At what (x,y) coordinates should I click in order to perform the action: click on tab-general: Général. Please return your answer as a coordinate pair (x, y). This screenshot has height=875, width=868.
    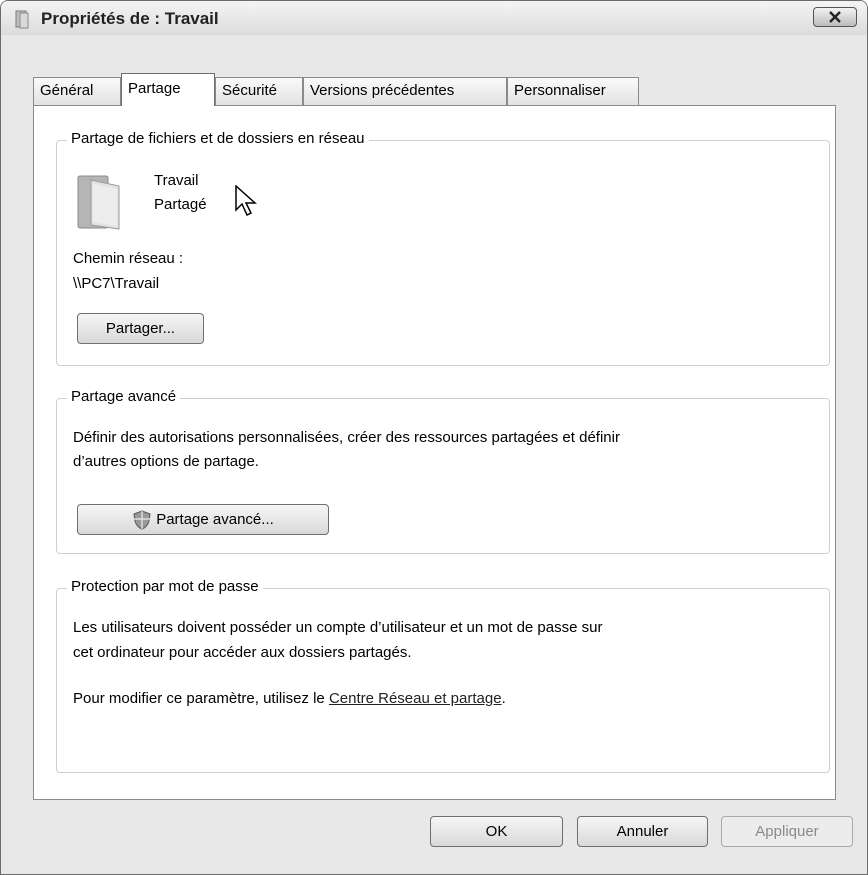
    Looking at the image, I should click on (77, 91).